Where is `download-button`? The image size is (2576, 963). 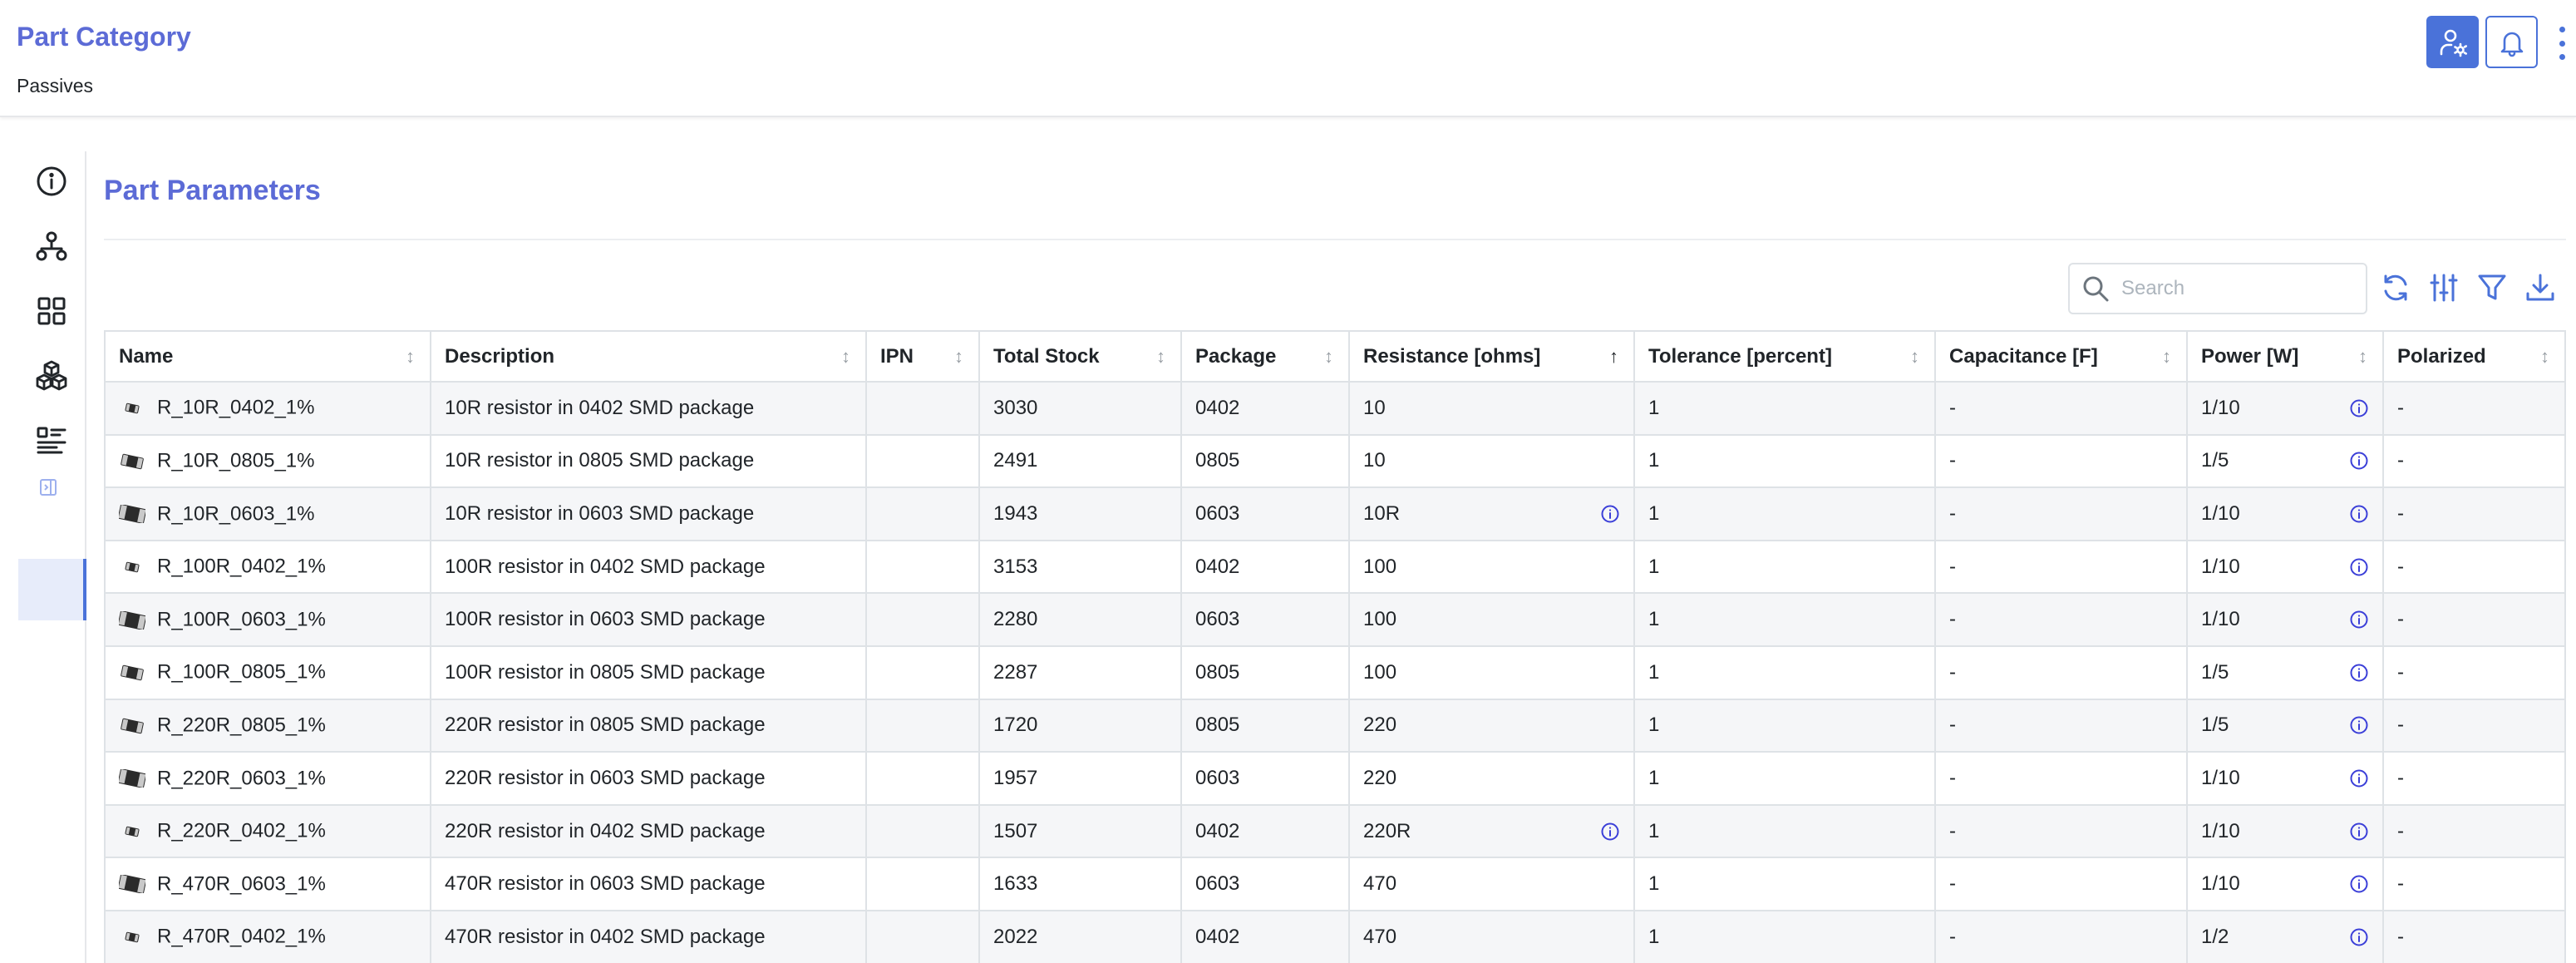 download-button is located at coordinates (2540, 288).